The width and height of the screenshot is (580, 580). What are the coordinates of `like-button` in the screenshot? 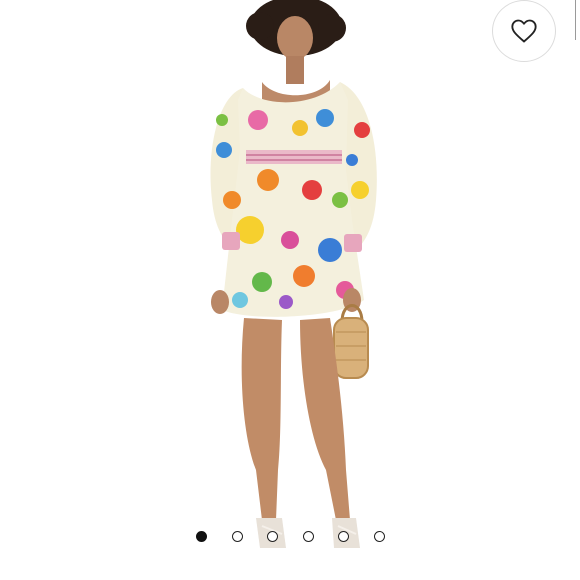 It's located at (524, 31).